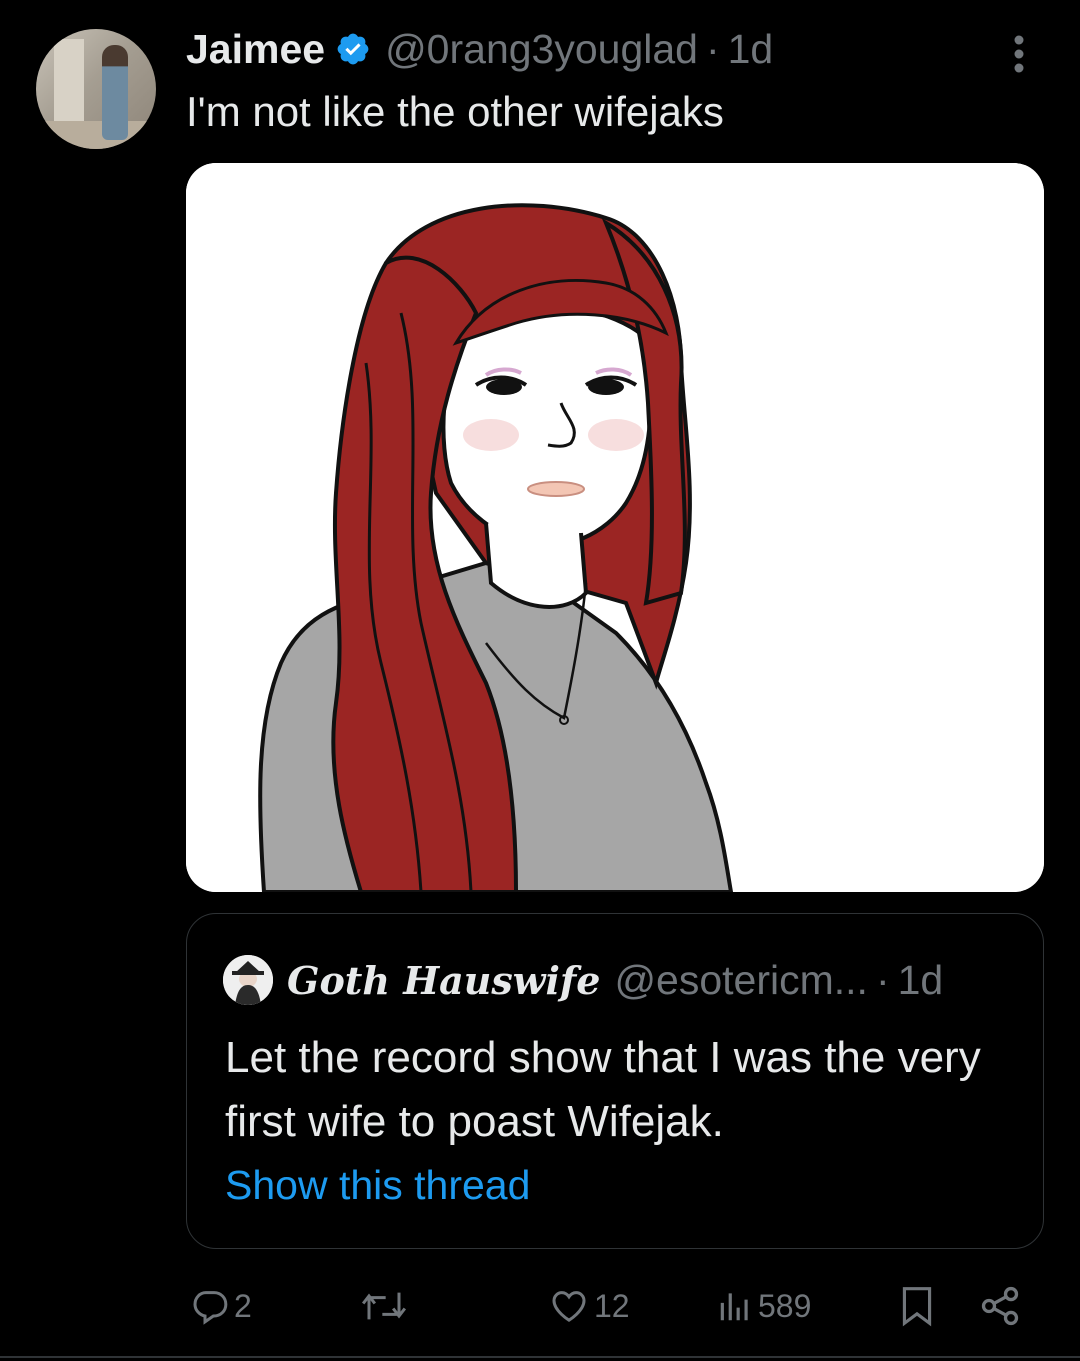 This screenshot has height=1361, width=1080. What do you see at coordinates (540, 1357) in the screenshot?
I see `bottom-divider` at bounding box center [540, 1357].